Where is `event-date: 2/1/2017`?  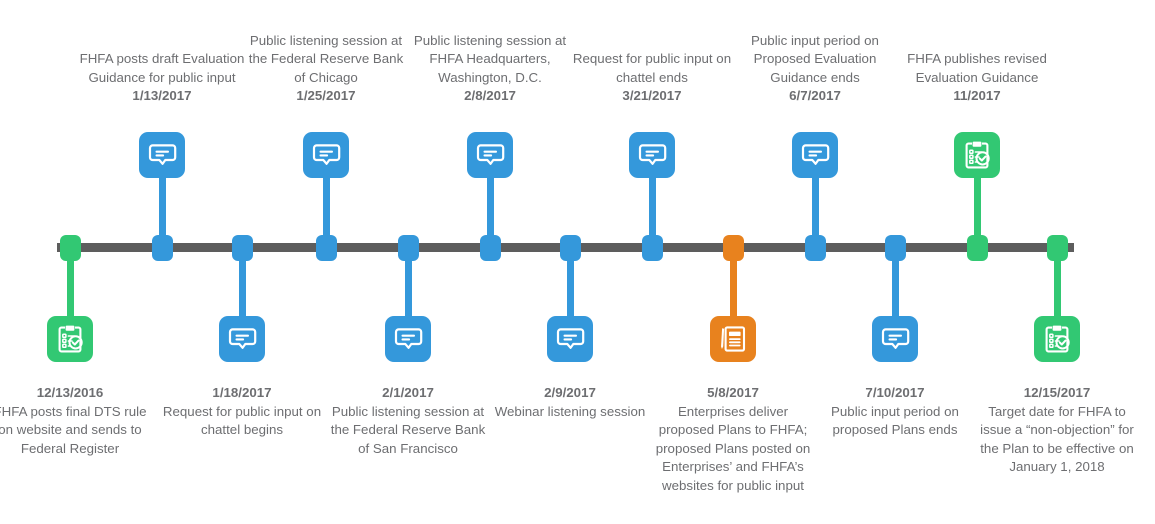 event-date: 2/1/2017 is located at coordinates (408, 392).